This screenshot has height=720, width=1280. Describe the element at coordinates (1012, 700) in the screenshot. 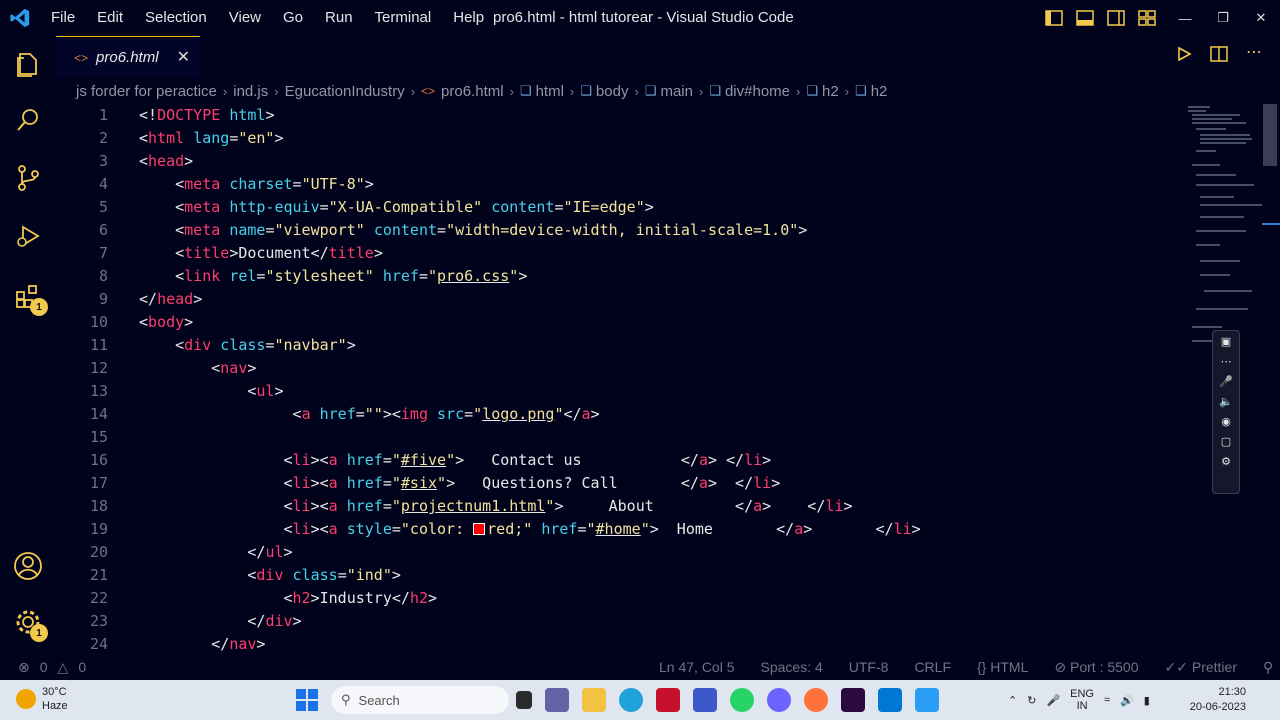

I see `chevron-up-icon: ⌃` at that location.